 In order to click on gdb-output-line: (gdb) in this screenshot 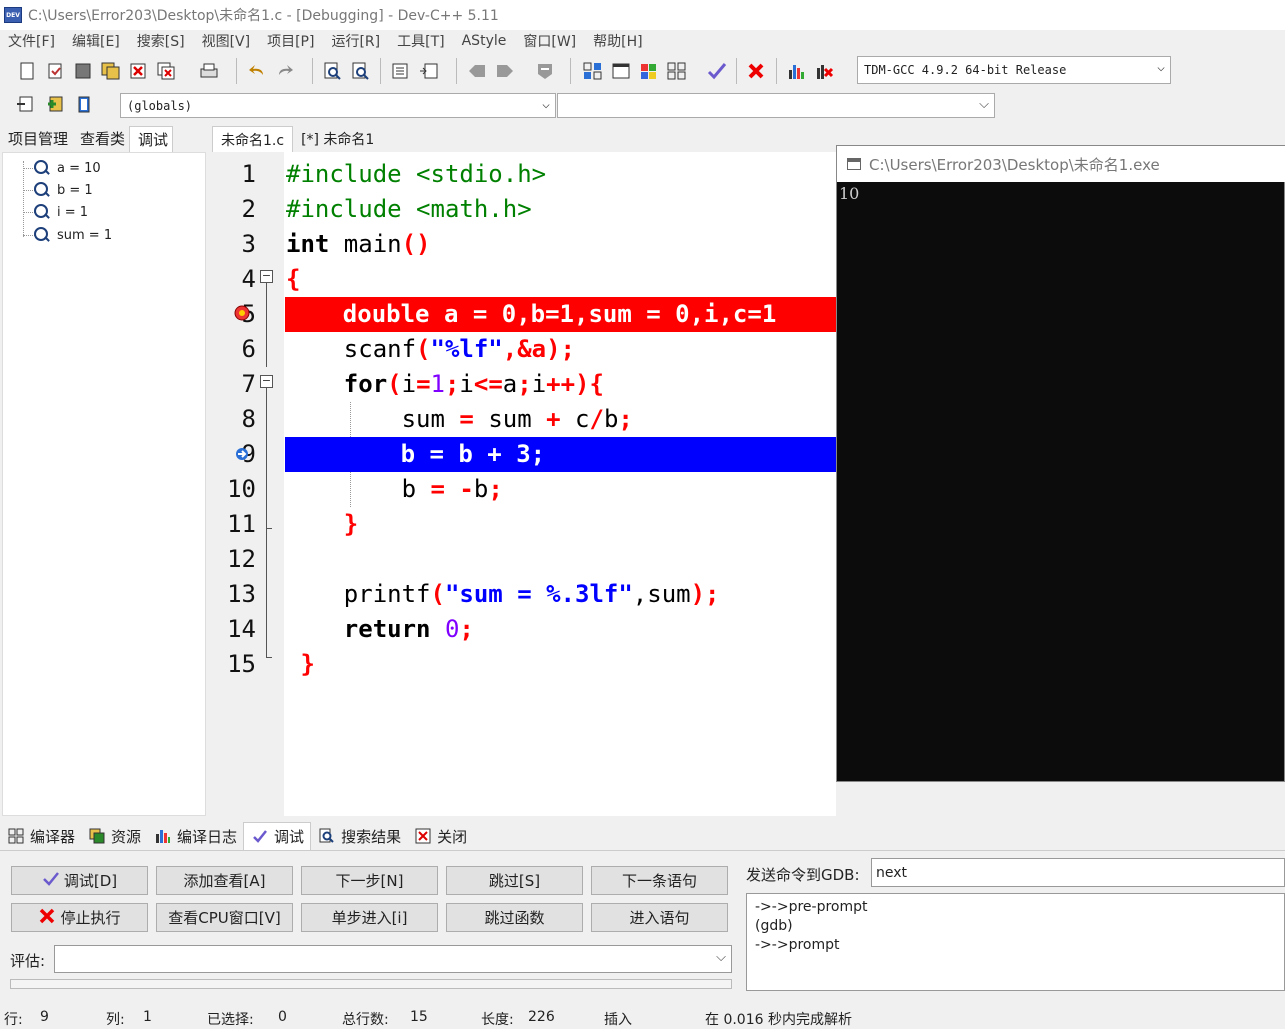, I will do `click(774, 926)`.